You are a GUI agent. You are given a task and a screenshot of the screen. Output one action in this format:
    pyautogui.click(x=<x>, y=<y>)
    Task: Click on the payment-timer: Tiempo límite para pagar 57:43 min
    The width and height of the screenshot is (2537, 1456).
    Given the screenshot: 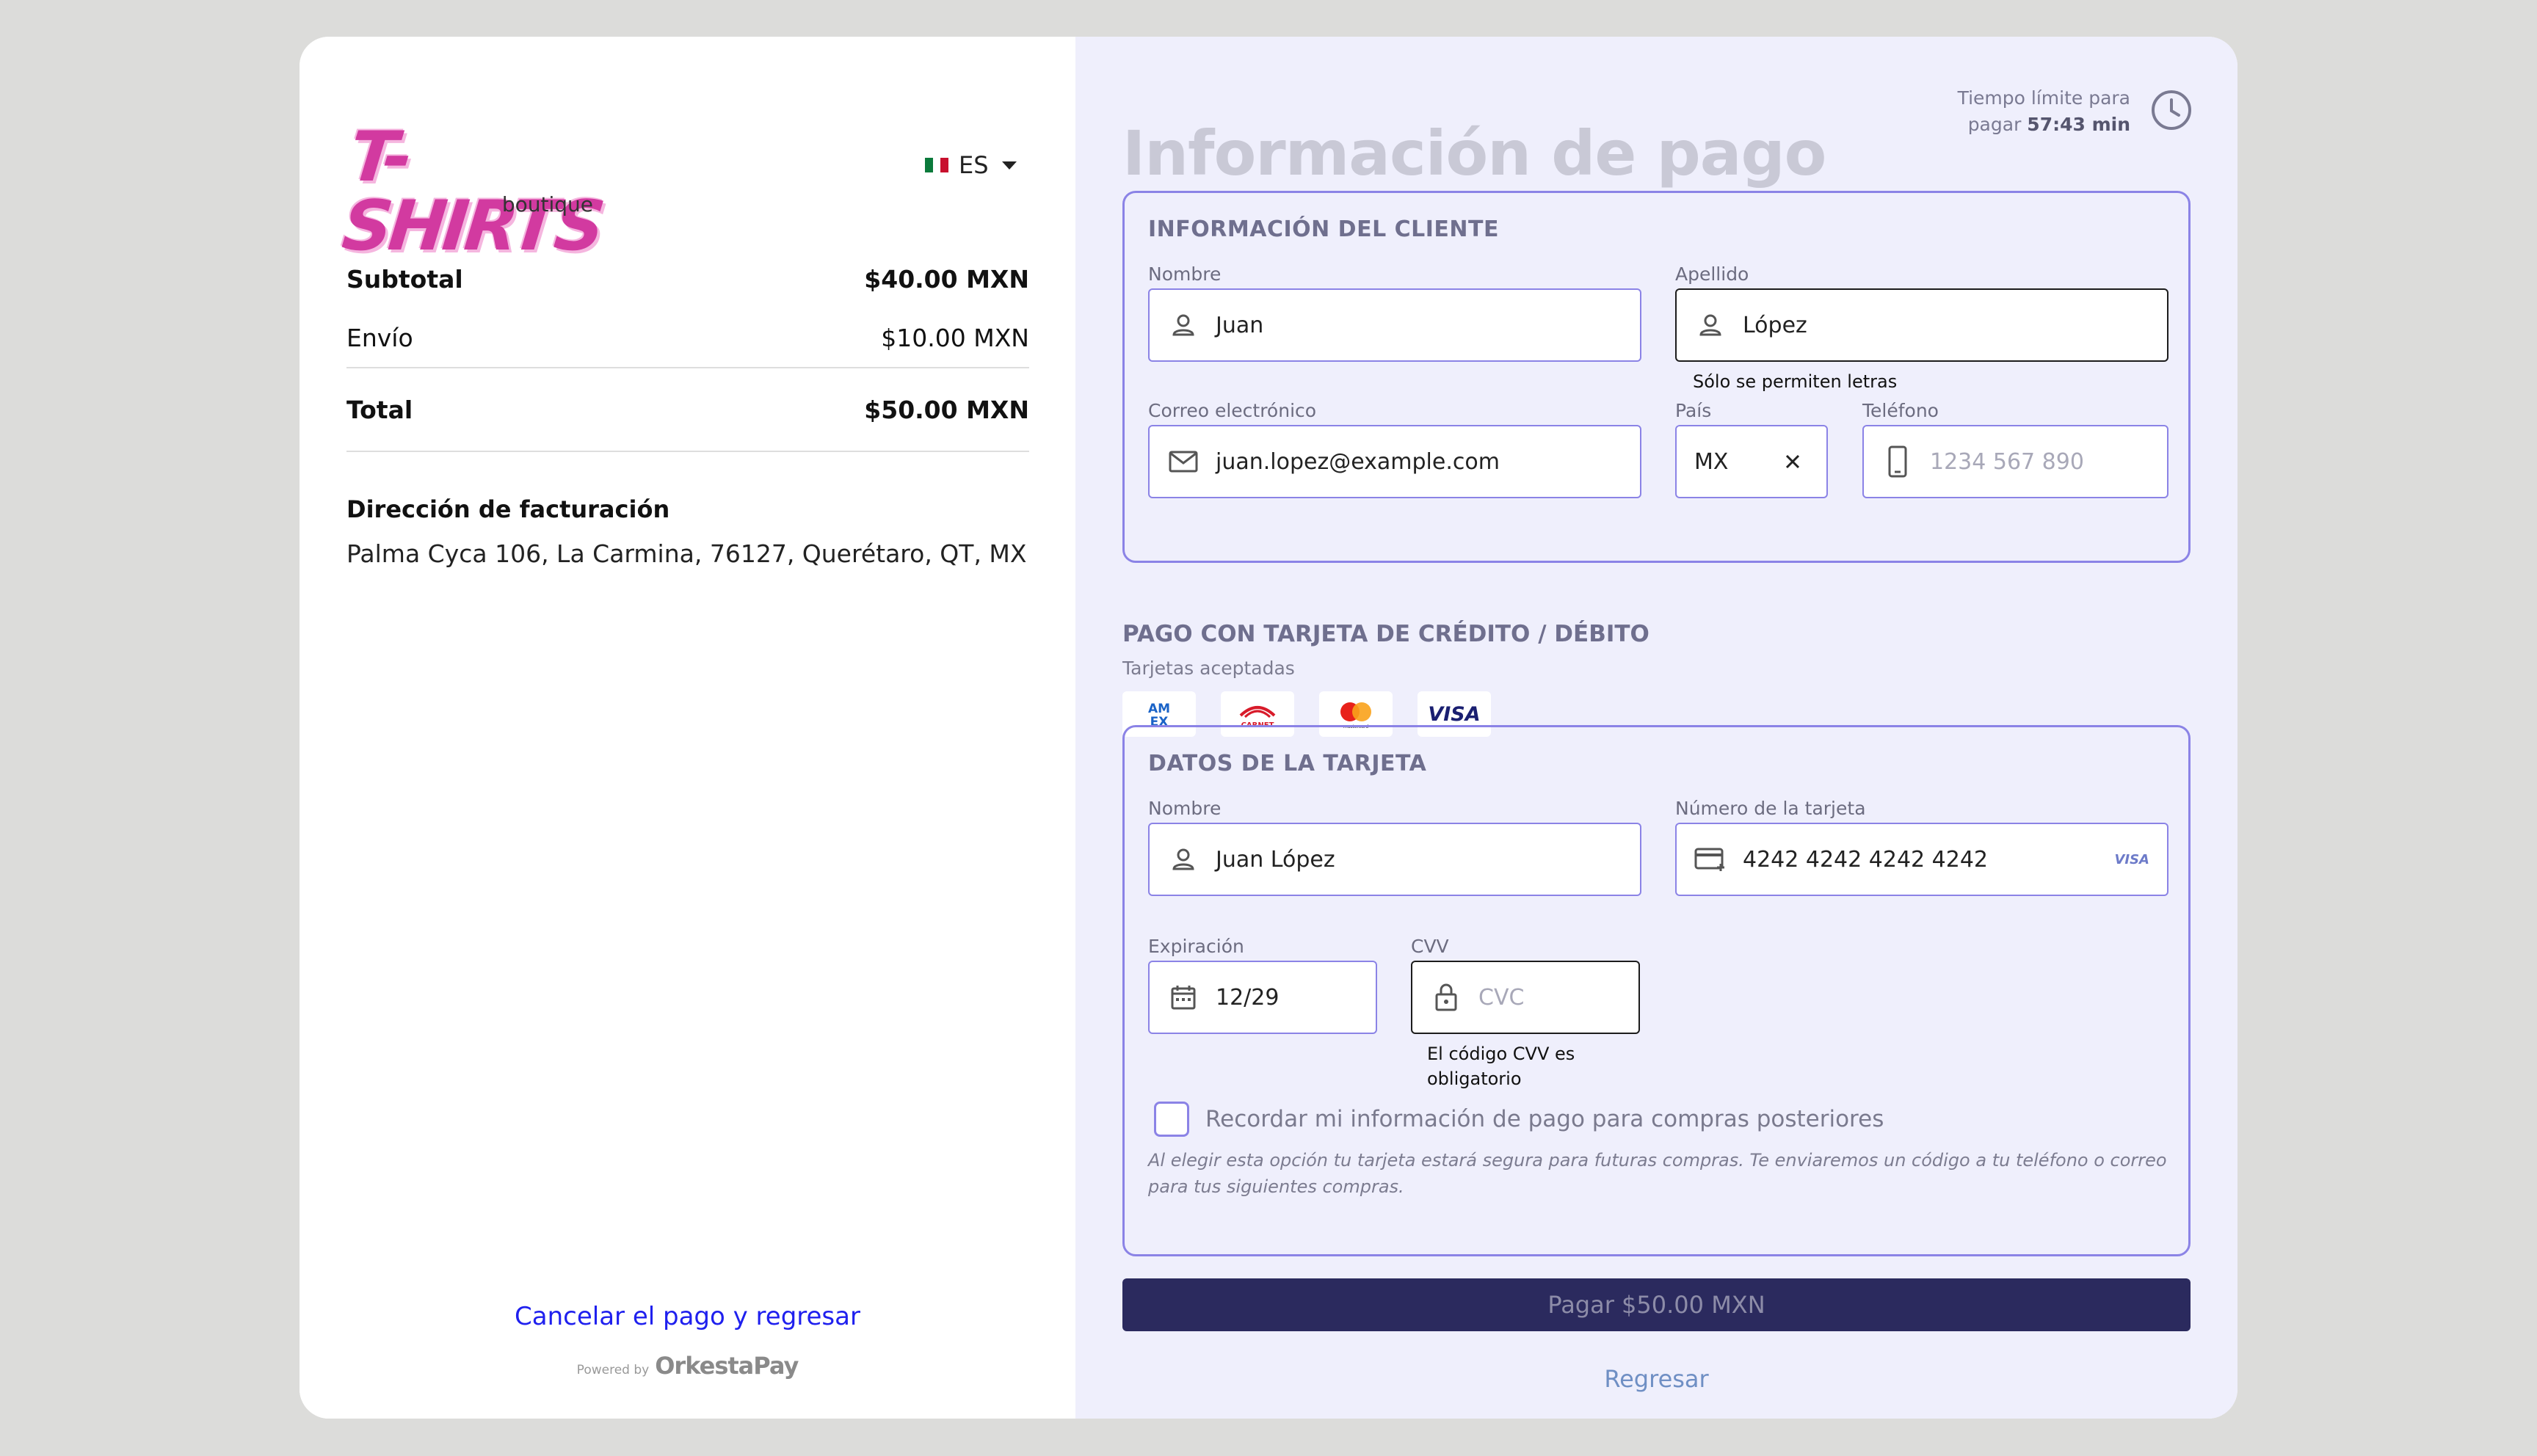 What is the action you would take?
    pyautogui.click(x=2044, y=111)
    